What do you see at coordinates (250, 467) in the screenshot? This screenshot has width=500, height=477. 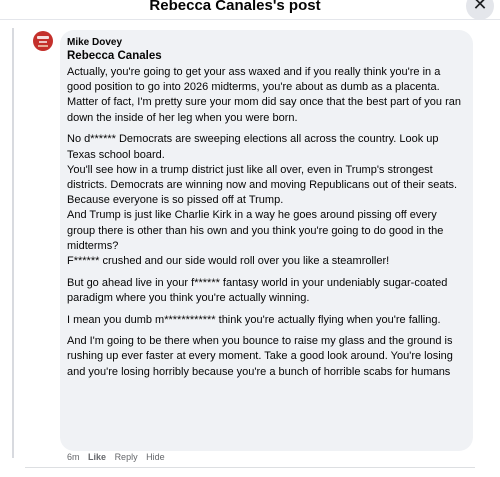 I see `bottom-divider` at bounding box center [250, 467].